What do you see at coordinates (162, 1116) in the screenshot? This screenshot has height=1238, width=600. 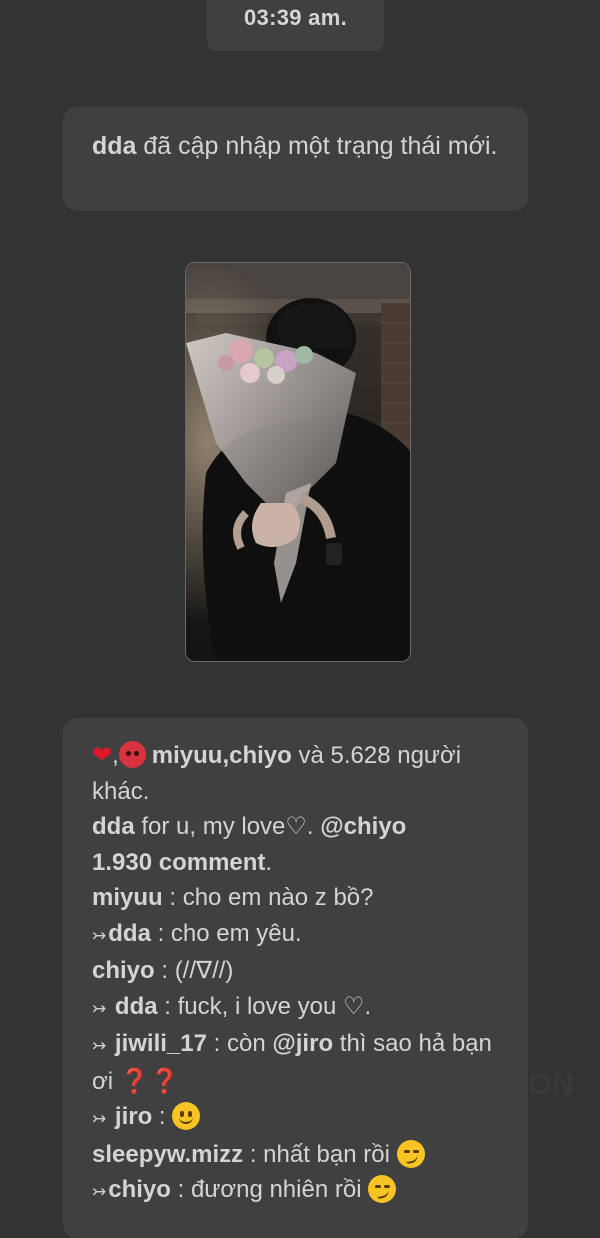 I see `comment-text: :` at bounding box center [162, 1116].